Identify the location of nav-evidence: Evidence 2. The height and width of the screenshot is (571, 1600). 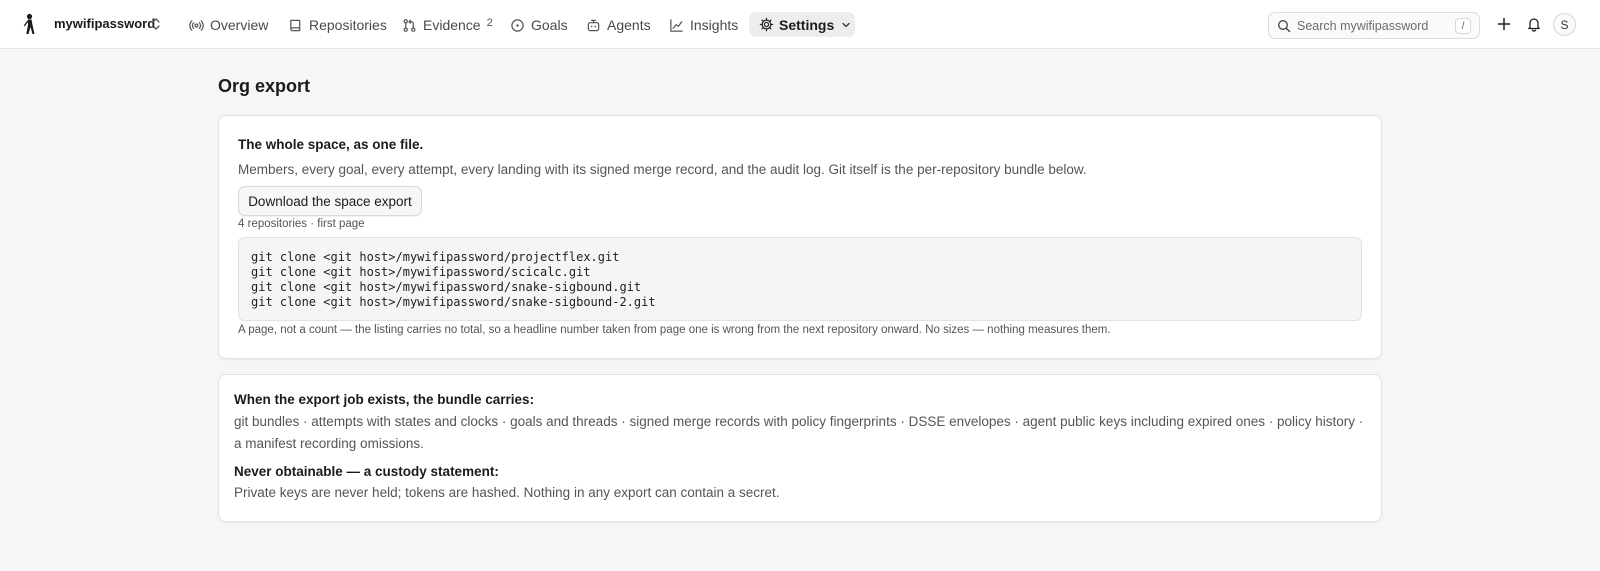
(447, 25).